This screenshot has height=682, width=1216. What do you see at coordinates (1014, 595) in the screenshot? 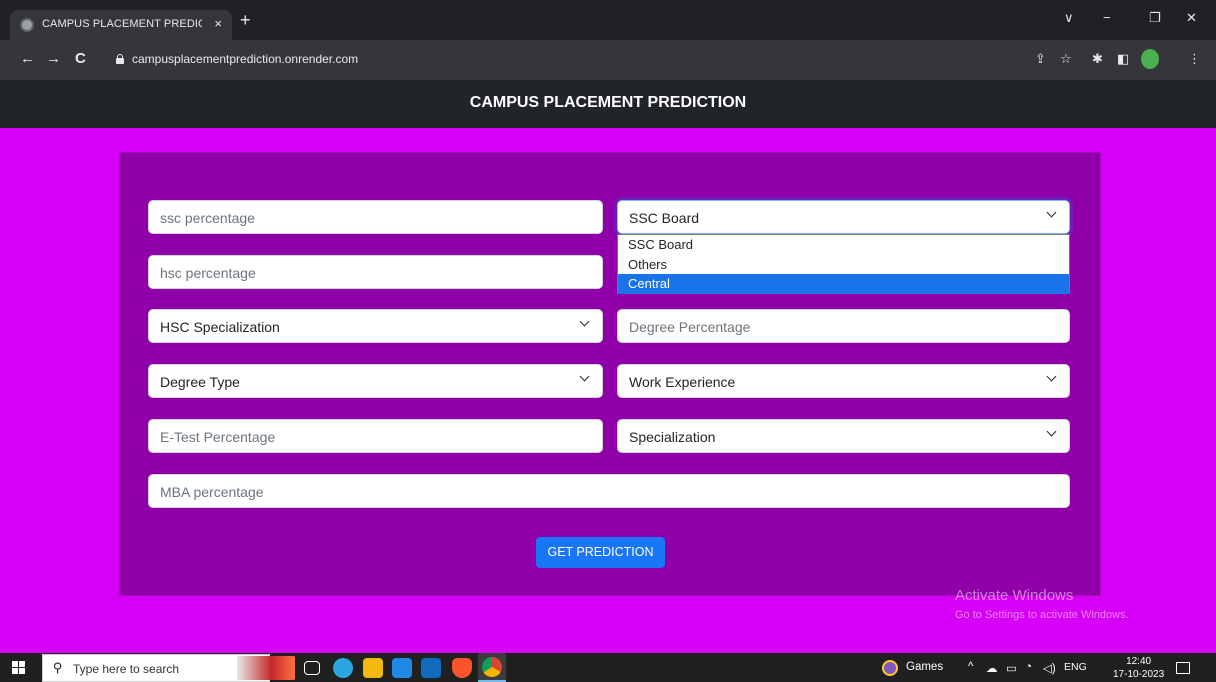
I see `activate-windows-title: Activate Windows` at bounding box center [1014, 595].